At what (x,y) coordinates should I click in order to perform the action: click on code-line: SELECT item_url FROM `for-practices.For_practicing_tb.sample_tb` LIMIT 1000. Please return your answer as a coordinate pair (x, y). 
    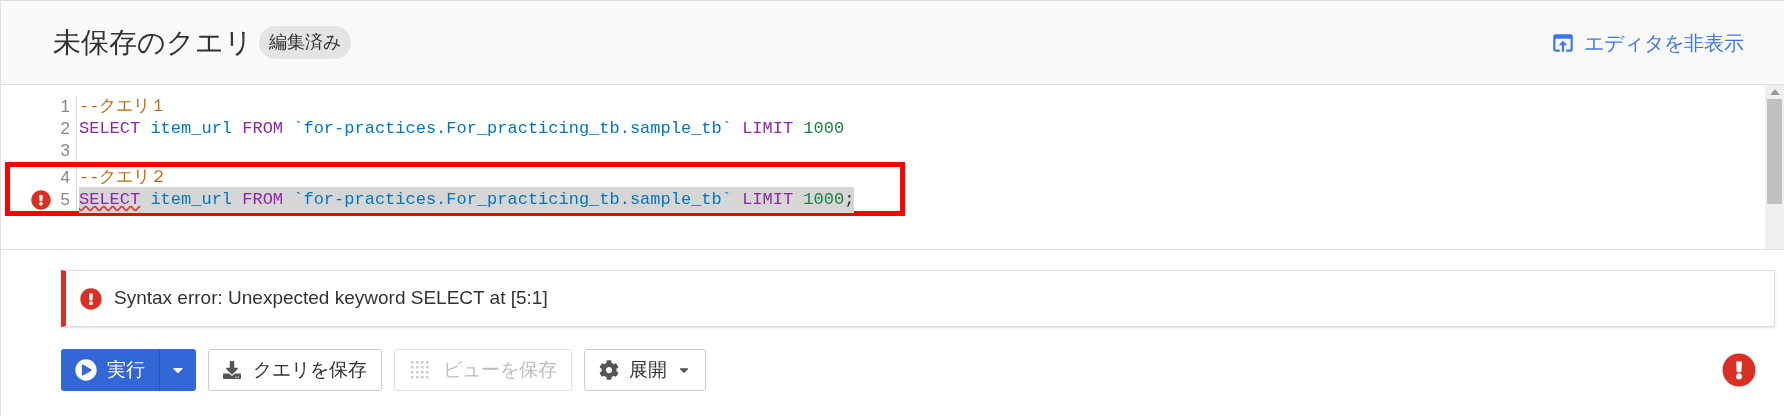
    Looking at the image, I should click on (462, 129).